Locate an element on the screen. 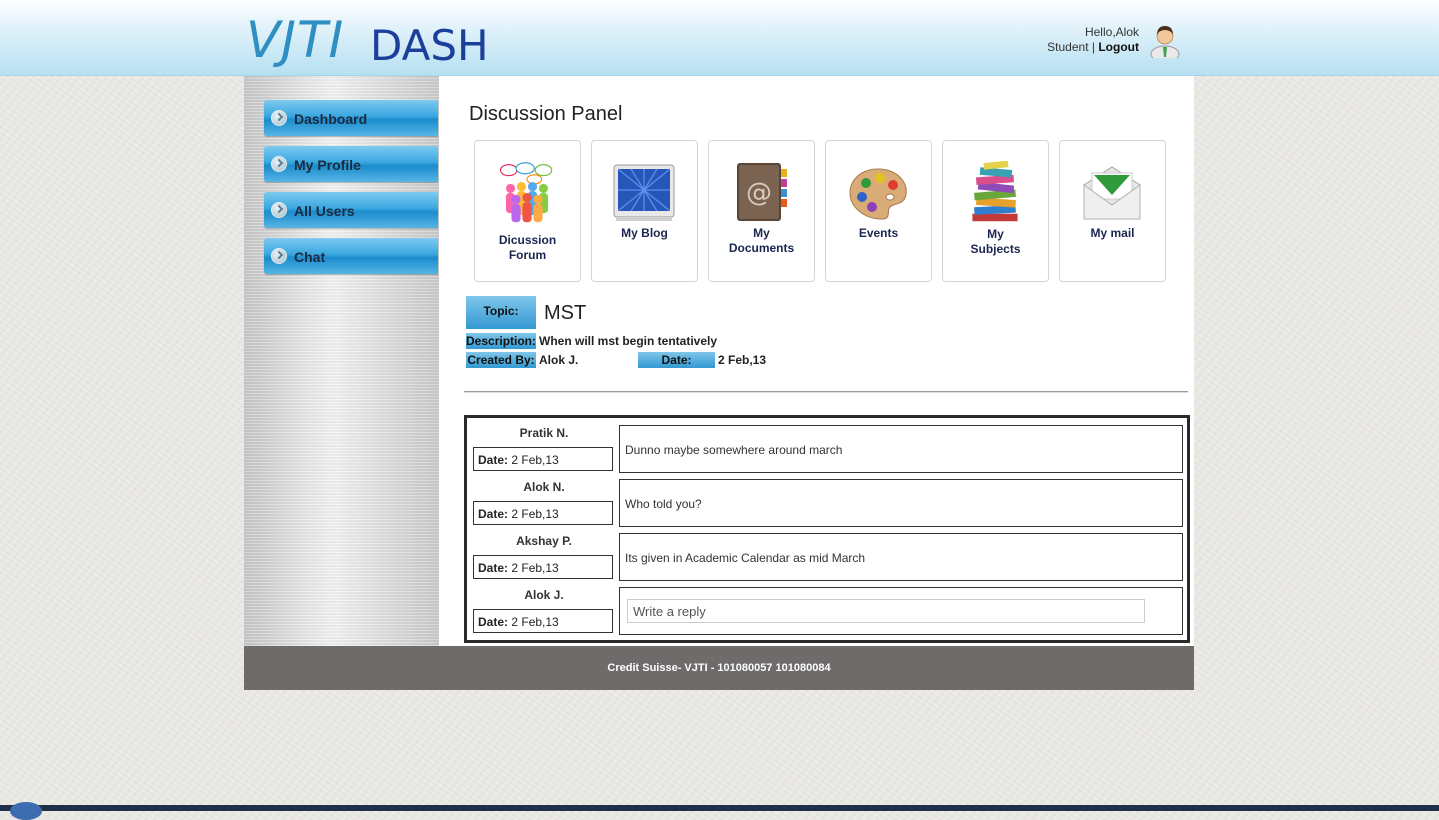 The height and width of the screenshot is (820, 1439). tile-discussion-forum: Dicussion Forum is located at coordinates (527, 211).